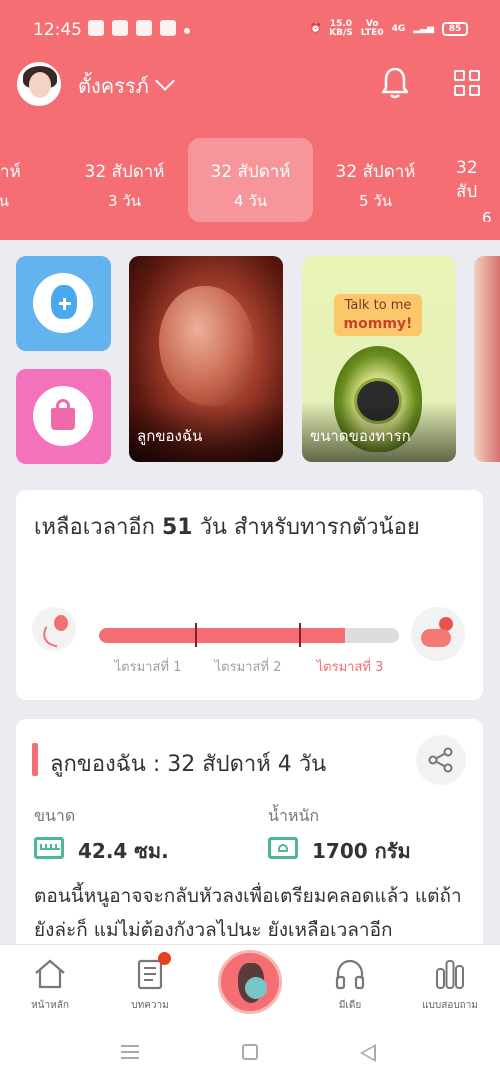  I want to click on progress-fill, so click(222, 635).